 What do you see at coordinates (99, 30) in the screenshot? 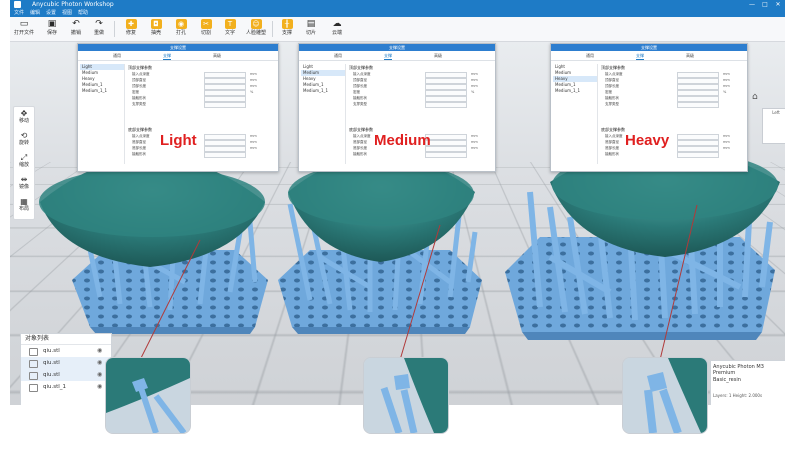
I see `redo-button: ↷ 重做` at bounding box center [99, 30].